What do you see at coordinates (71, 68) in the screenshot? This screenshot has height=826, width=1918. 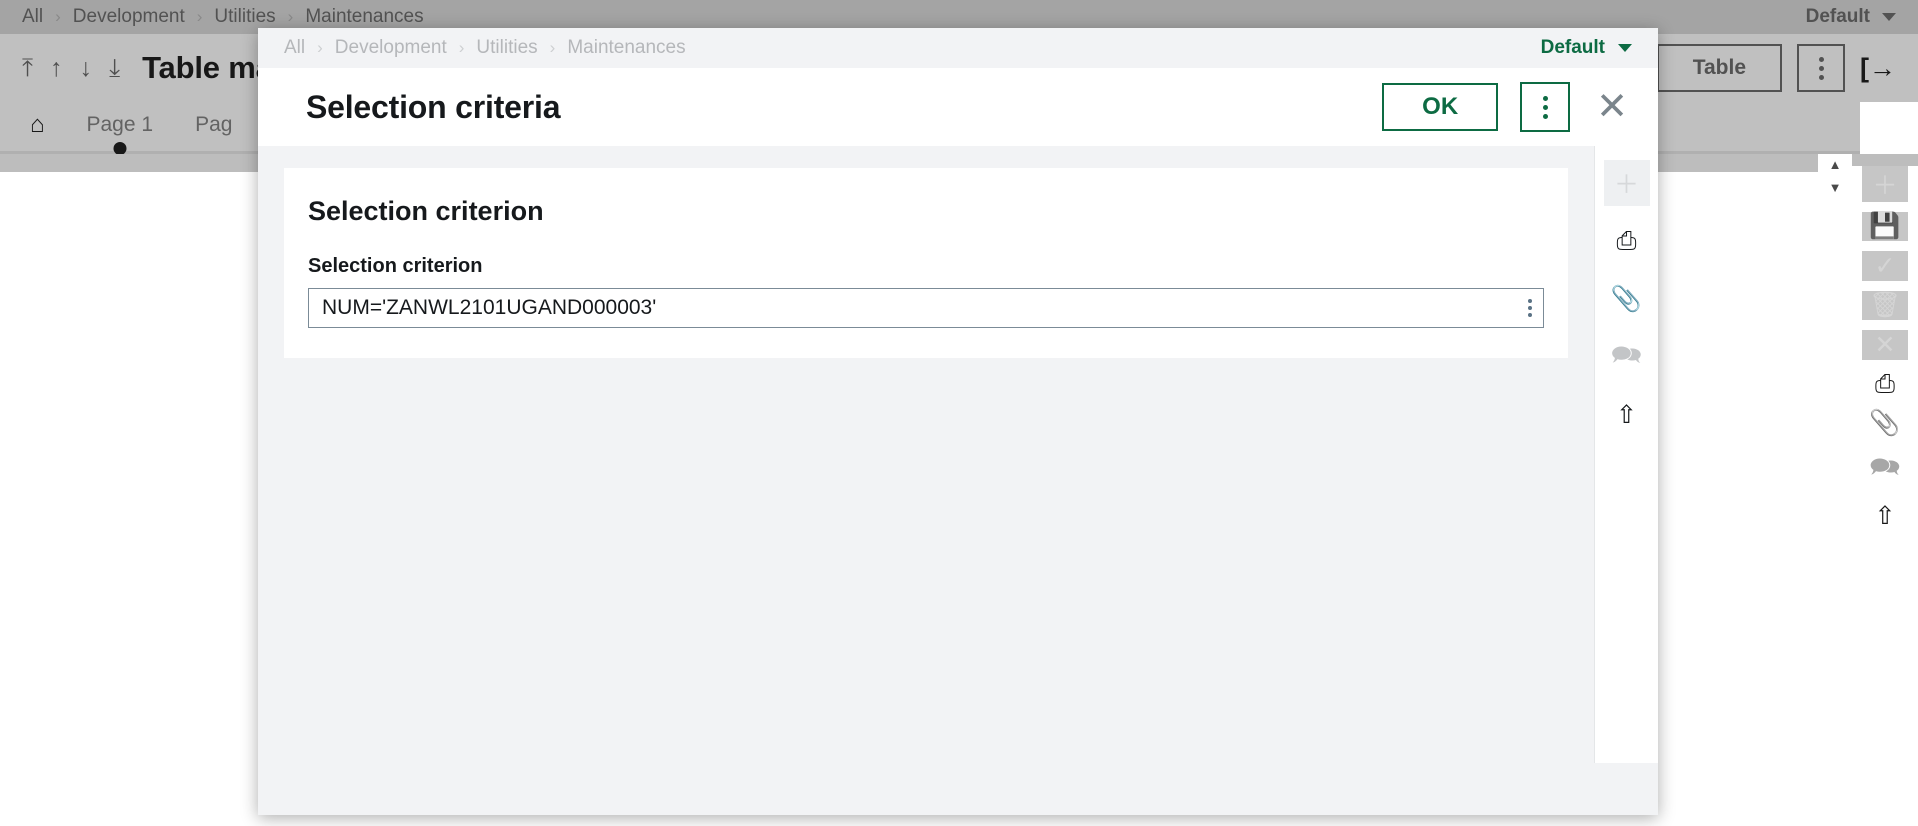 I see `record-navigation: ⤒ ↑ ↓ ⤓` at bounding box center [71, 68].